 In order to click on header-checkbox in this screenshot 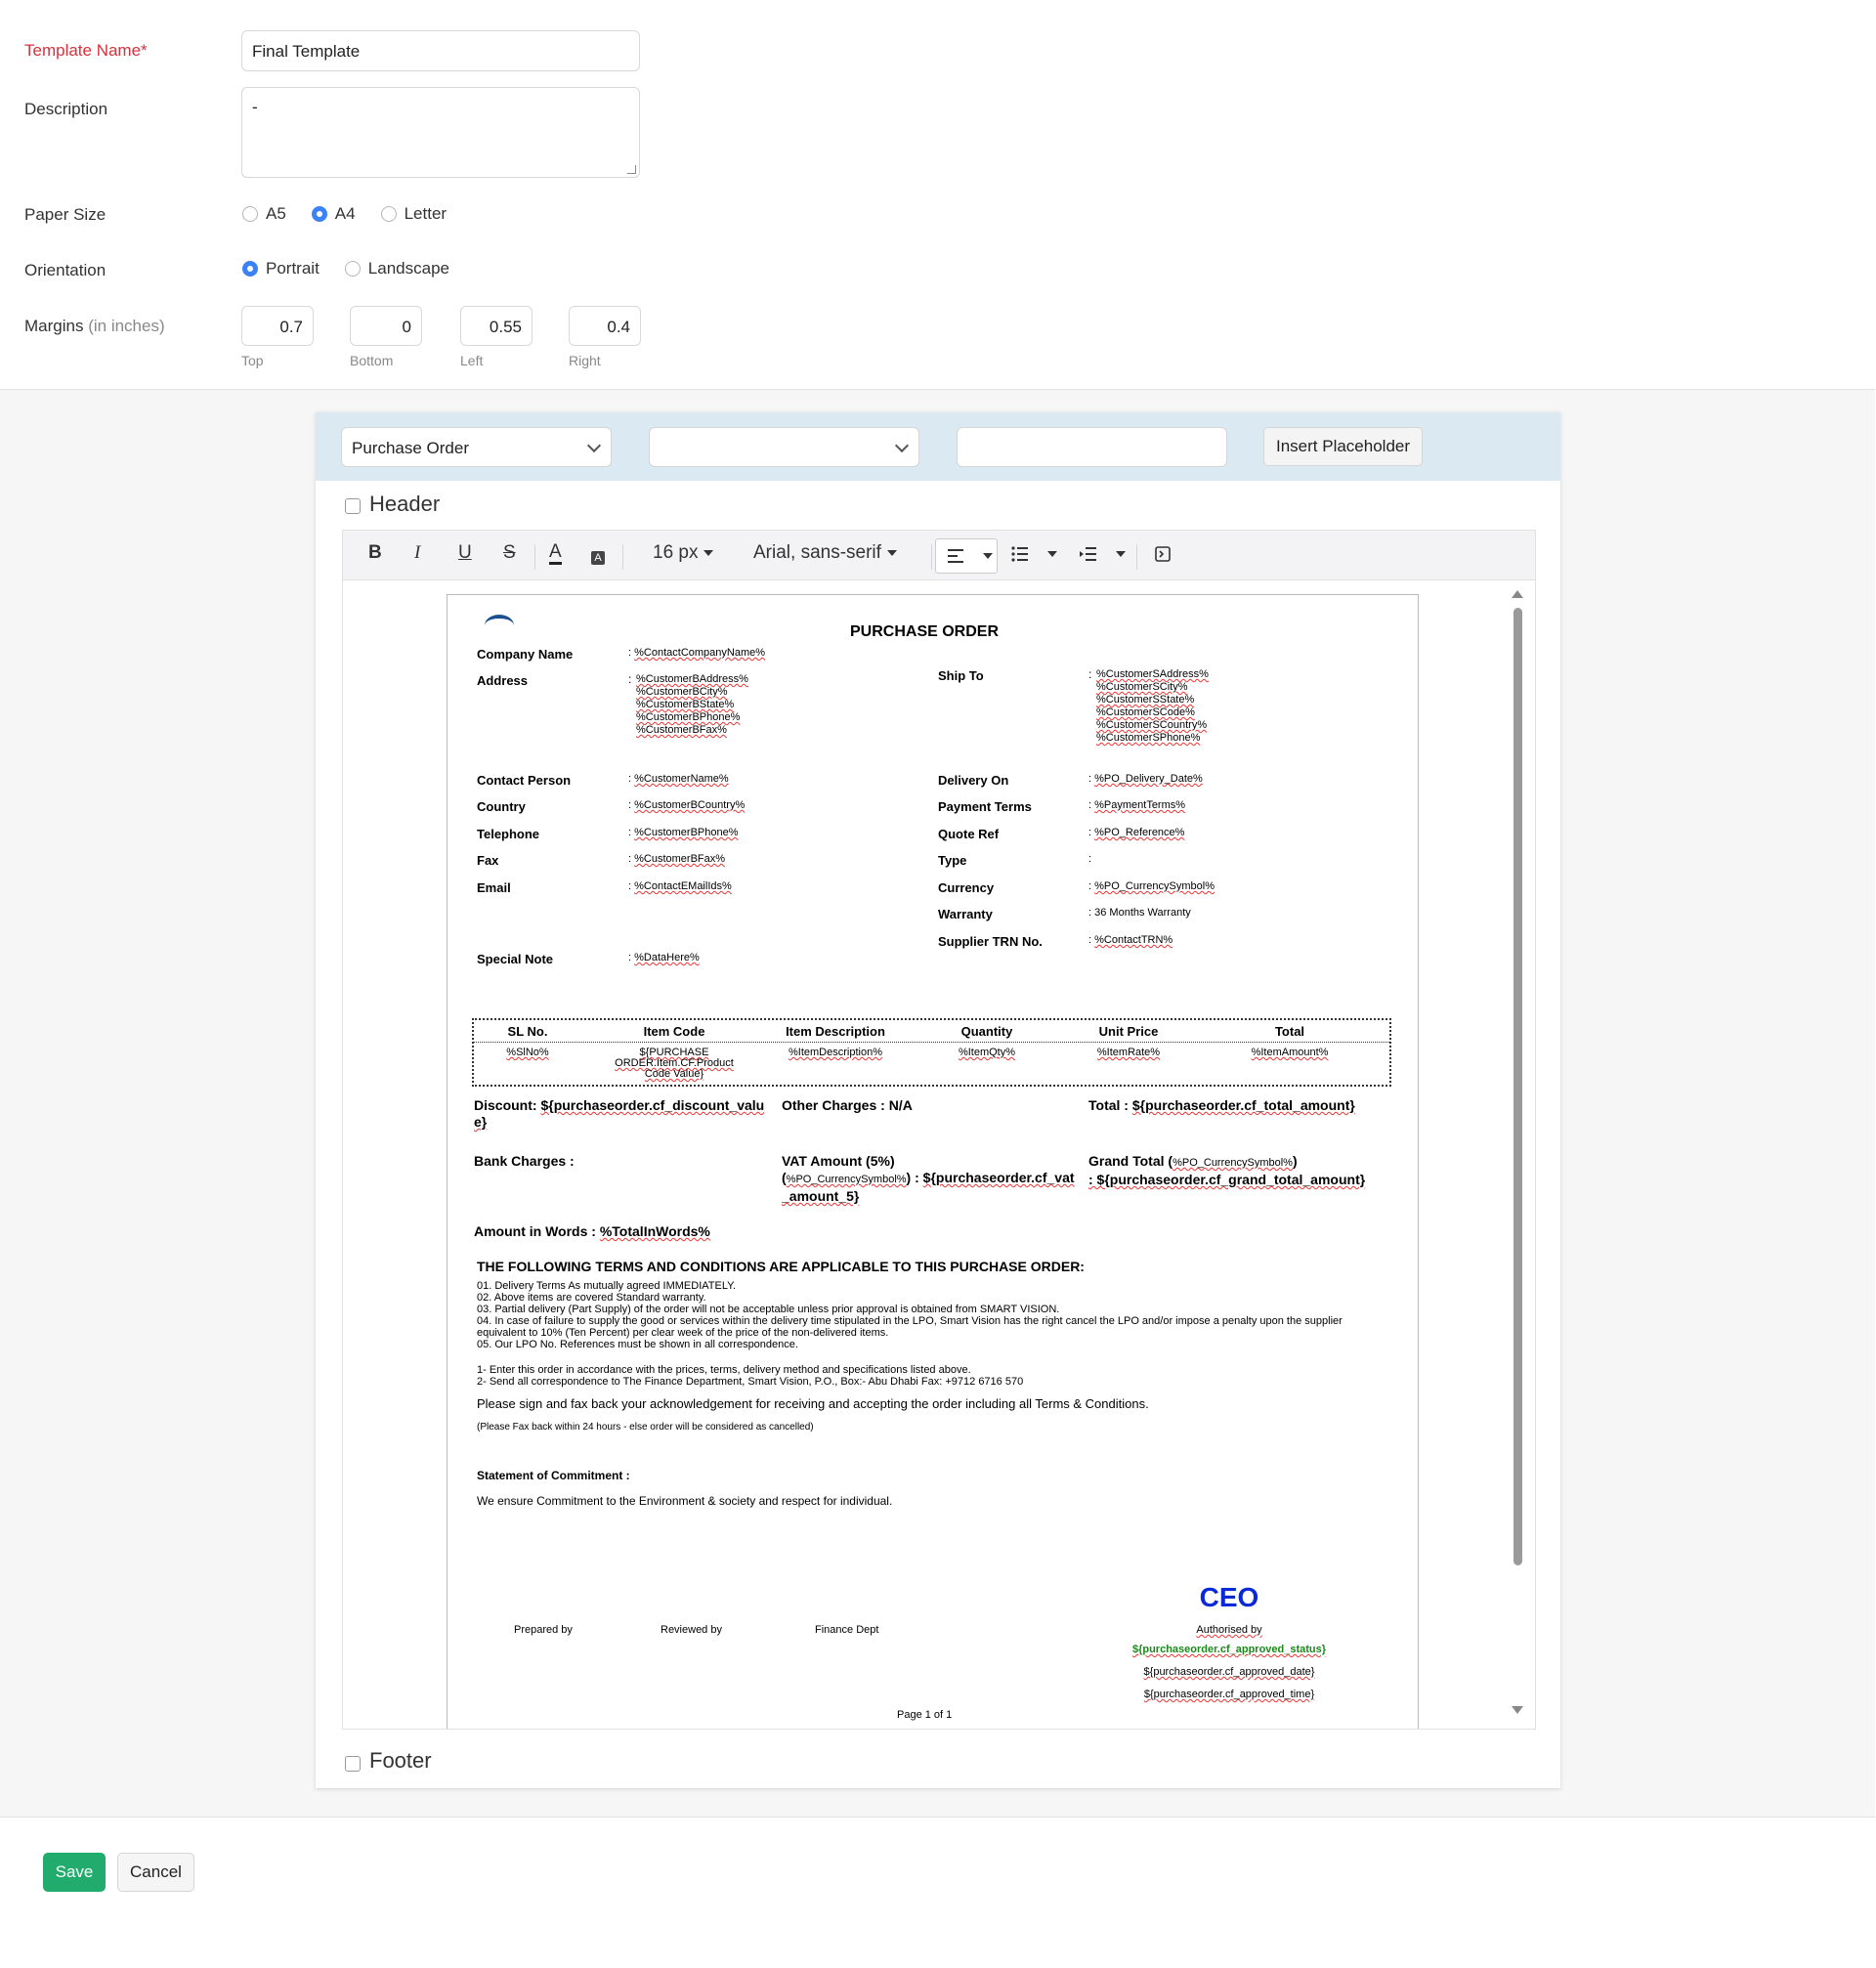, I will do `click(353, 506)`.